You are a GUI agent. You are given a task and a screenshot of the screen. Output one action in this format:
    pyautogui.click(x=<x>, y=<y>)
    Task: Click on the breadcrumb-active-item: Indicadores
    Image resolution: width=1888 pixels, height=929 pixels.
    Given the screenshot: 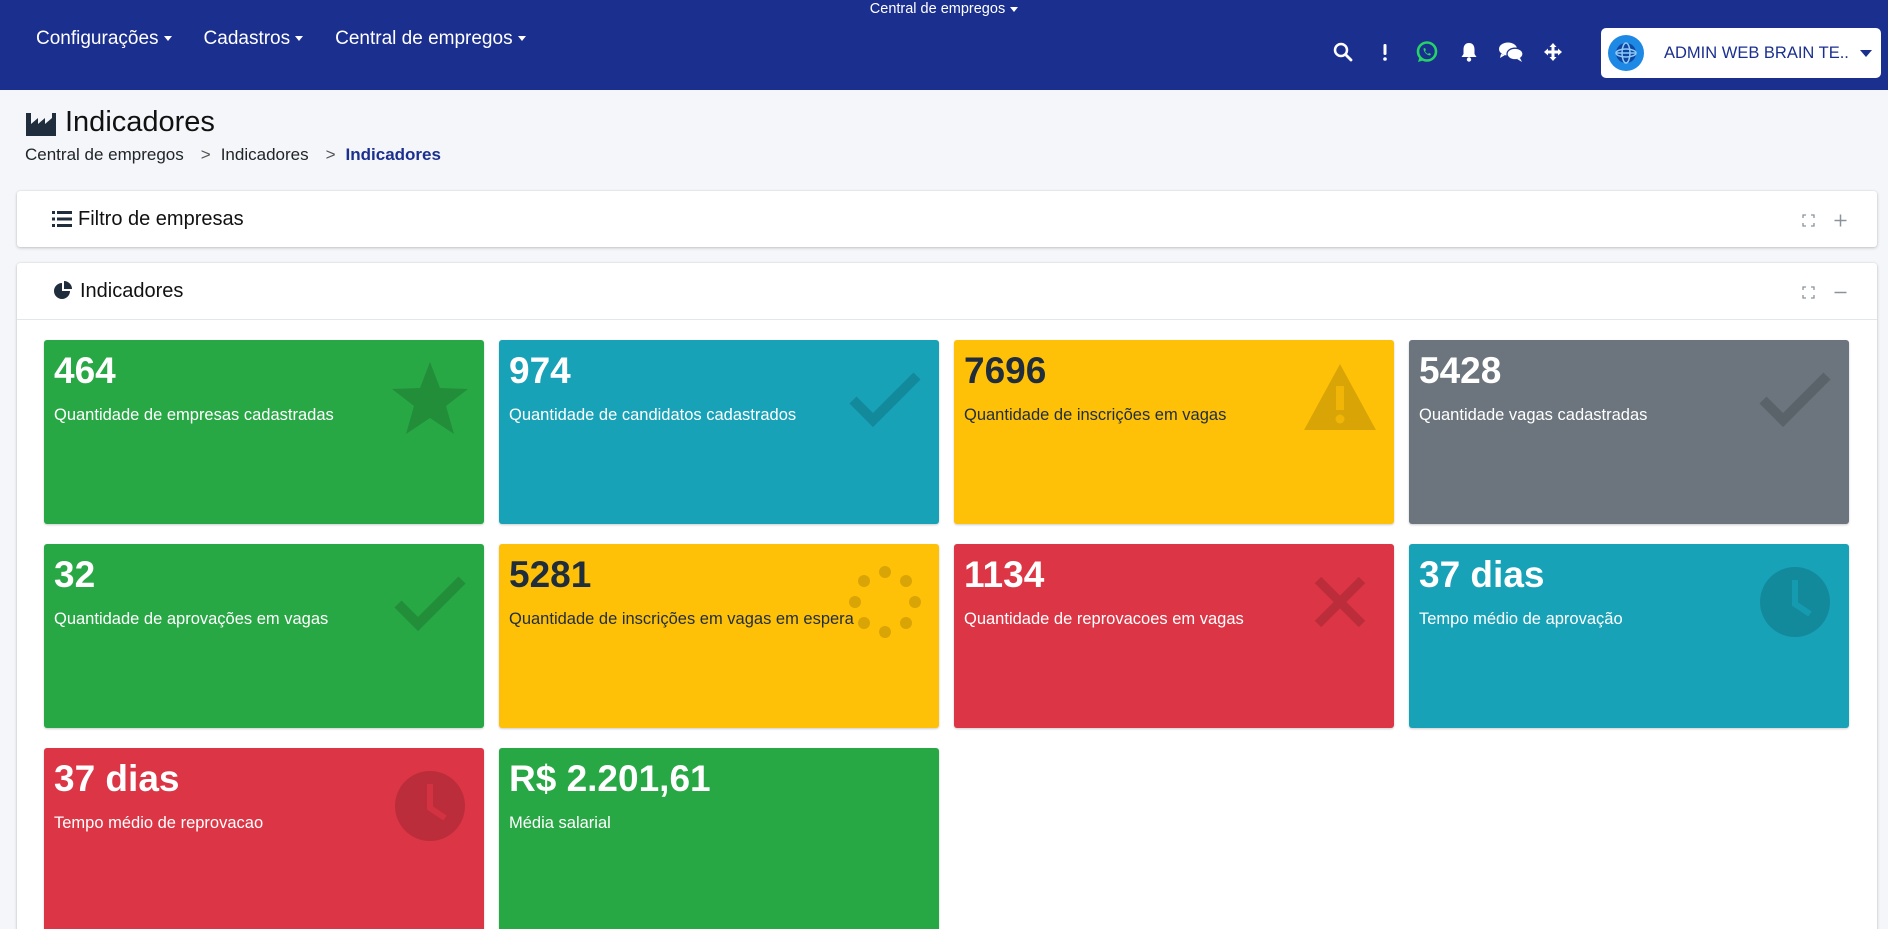 What is the action you would take?
    pyautogui.click(x=393, y=154)
    